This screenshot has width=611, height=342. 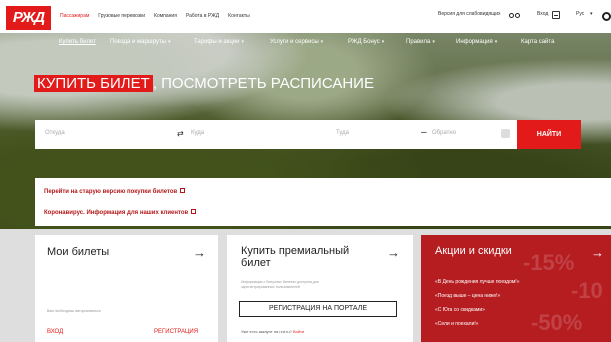 I want to click on signin-link: Войти, so click(x=298, y=331).